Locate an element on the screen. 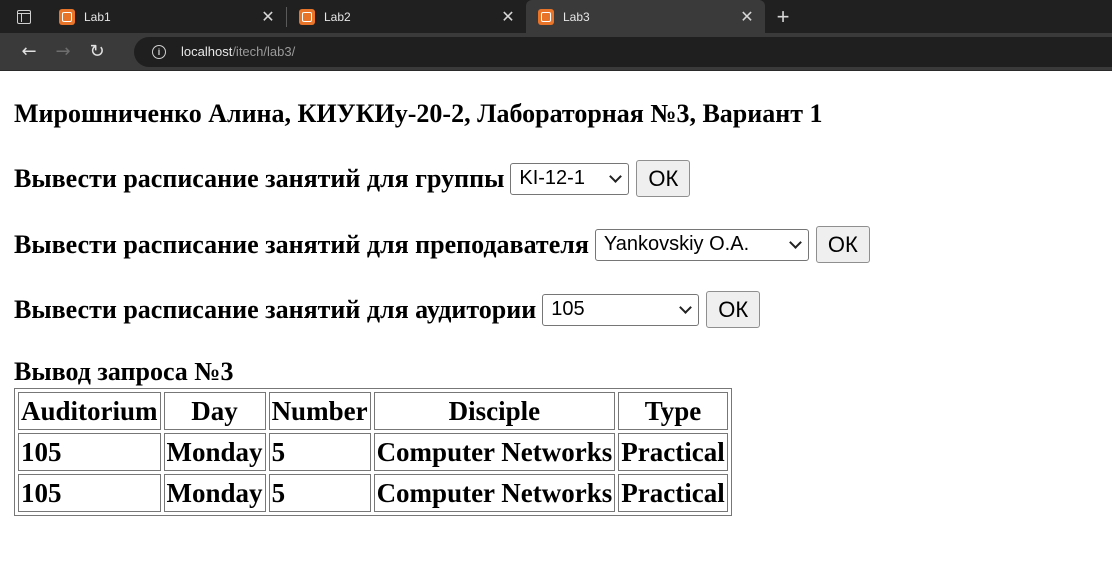 The image size is (1112, 581). column-header: Day is located at coordinates (214, 411).